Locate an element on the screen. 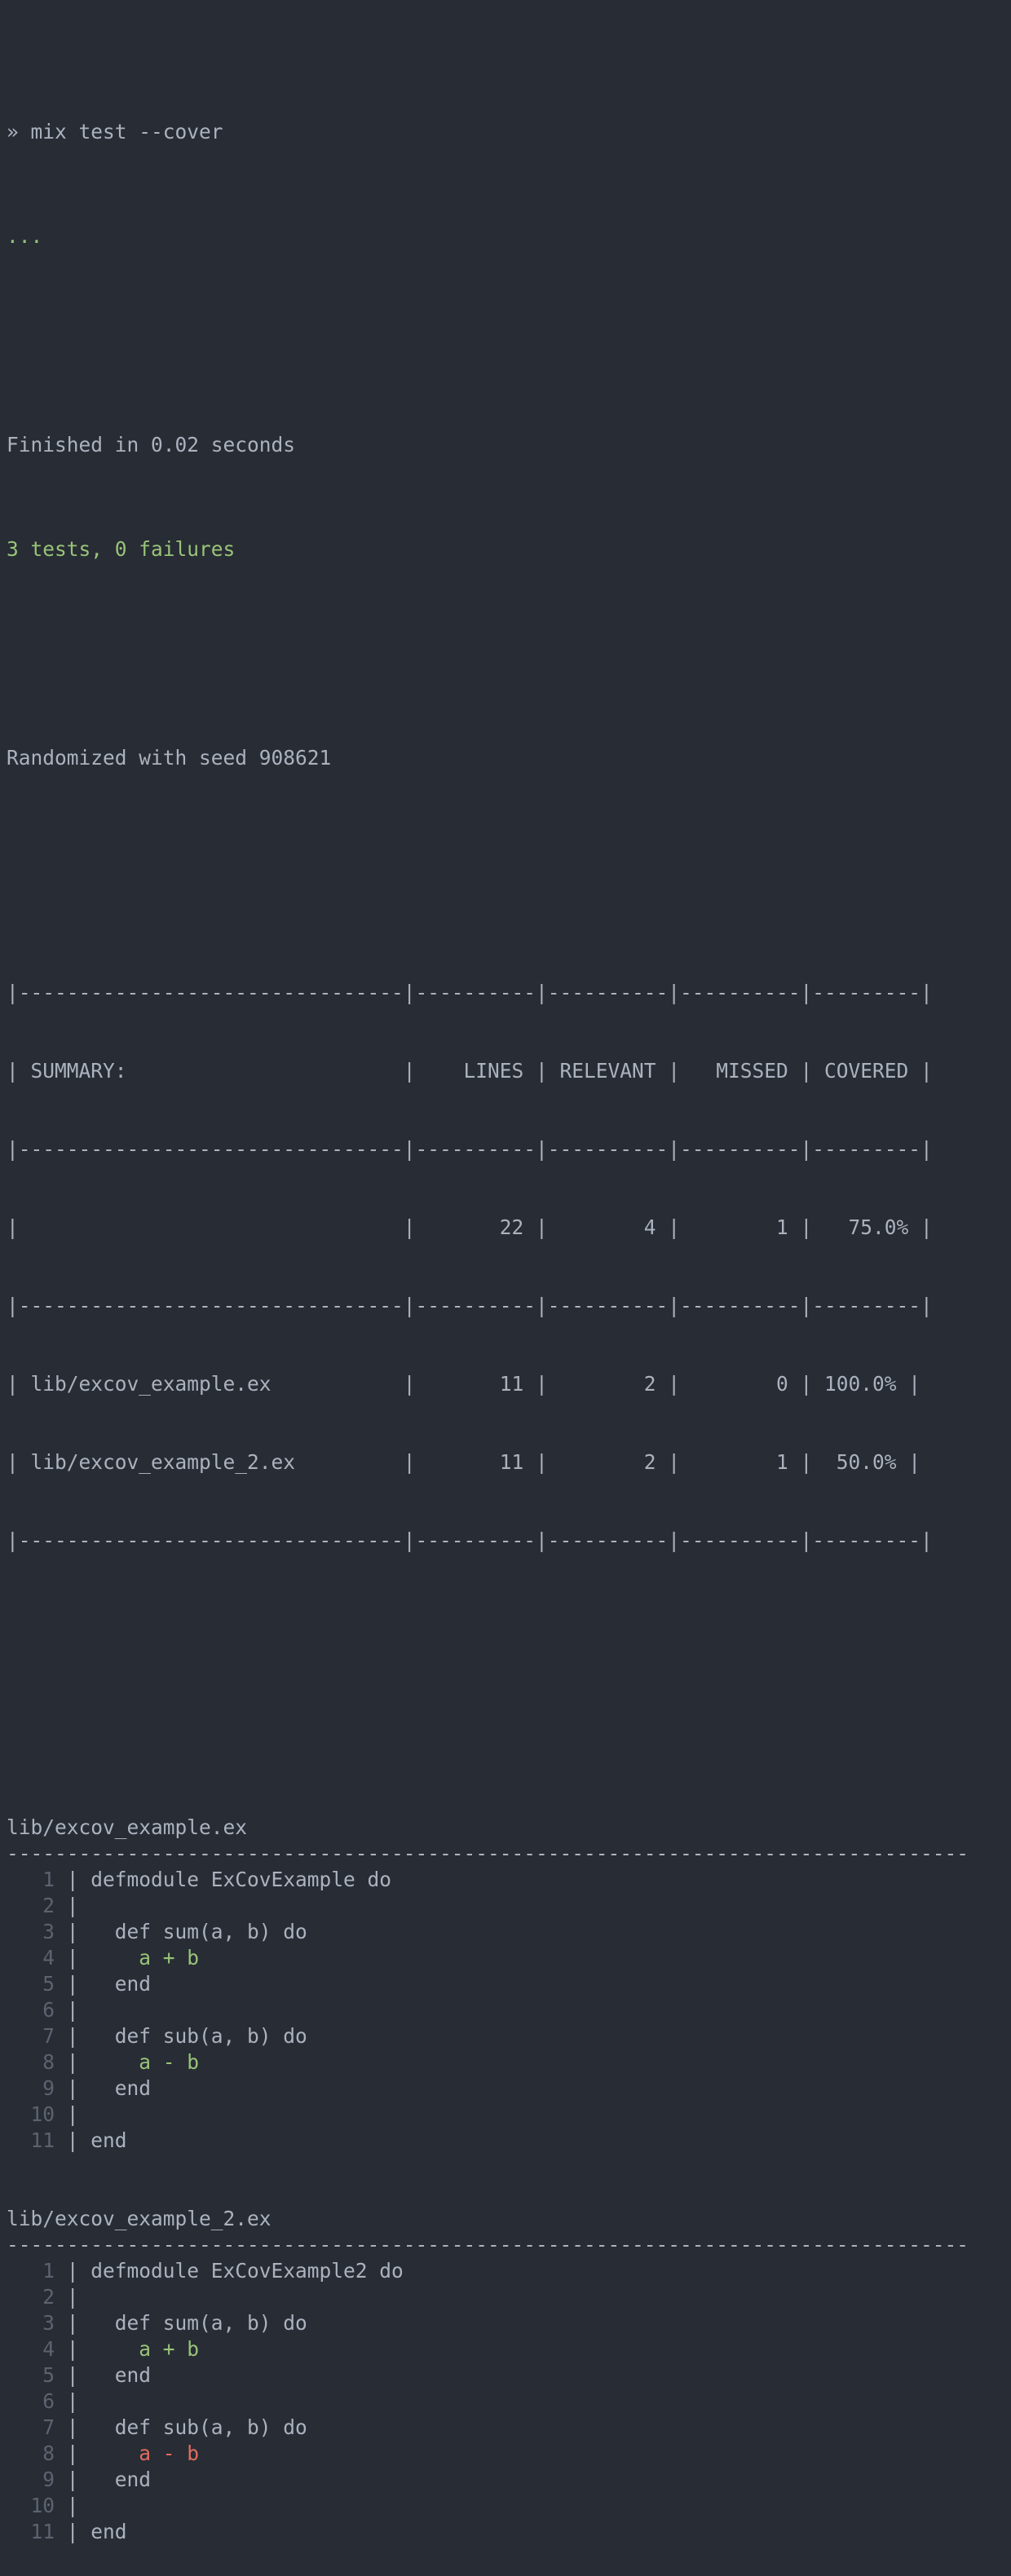 The width and height of the screenshot is (1011, 2576). code-line: 6 | is located at coordinates (509, 2010).